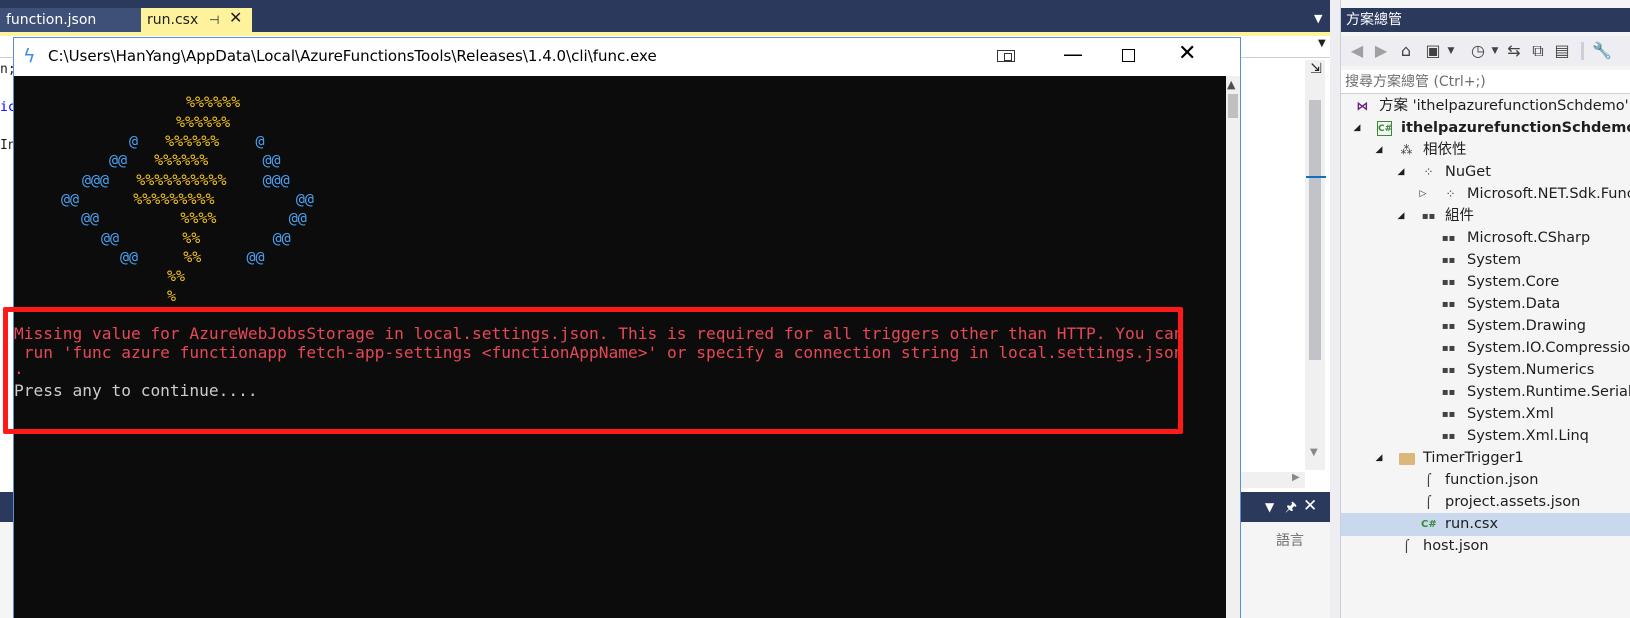 This screenshot has height=618, width=1630. What do you see at coordinates (1468, 172) in the screenshot?
I see `tree-item-label: NuGet` at bounding box center [1468, 172].